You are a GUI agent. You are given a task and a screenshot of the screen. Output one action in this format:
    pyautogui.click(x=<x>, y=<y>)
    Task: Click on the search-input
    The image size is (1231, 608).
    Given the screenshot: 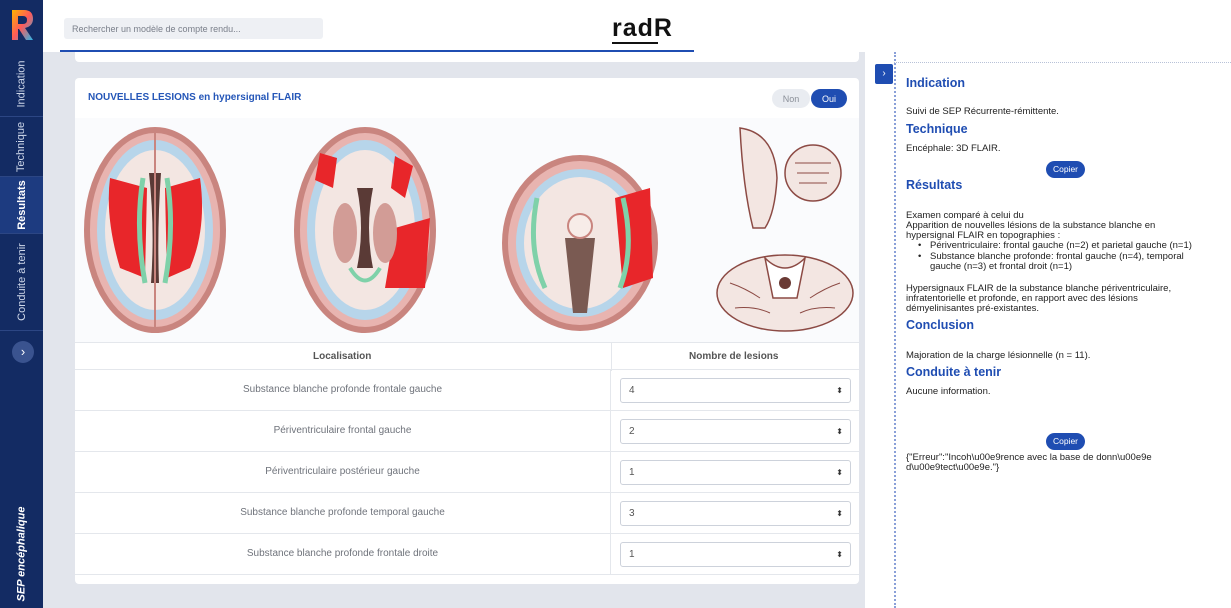 What is the action you would take?
    pyautogui.click(x=193, y=28)
    